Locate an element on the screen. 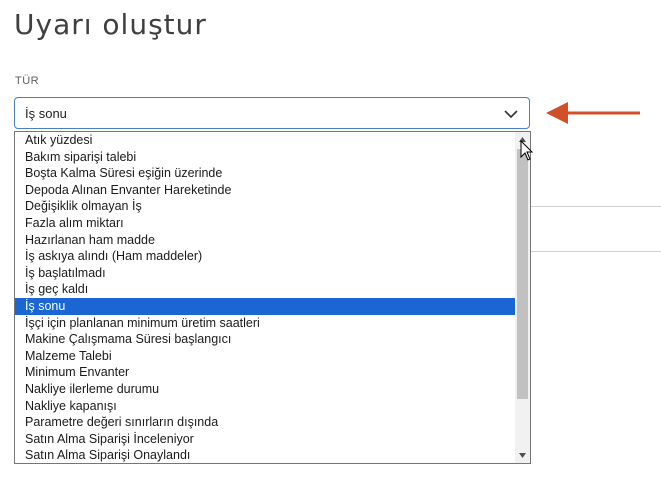 The width and height of the screenshot is (661, 486). dropdown-option: Değişiklik olmayan İş is located at coordinates (265, 206).